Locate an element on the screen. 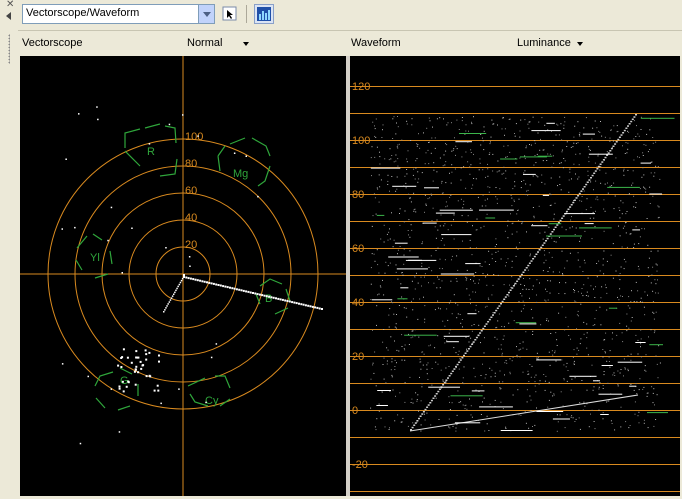  collapse-arrow-icon is located at coordinates (8, 16).